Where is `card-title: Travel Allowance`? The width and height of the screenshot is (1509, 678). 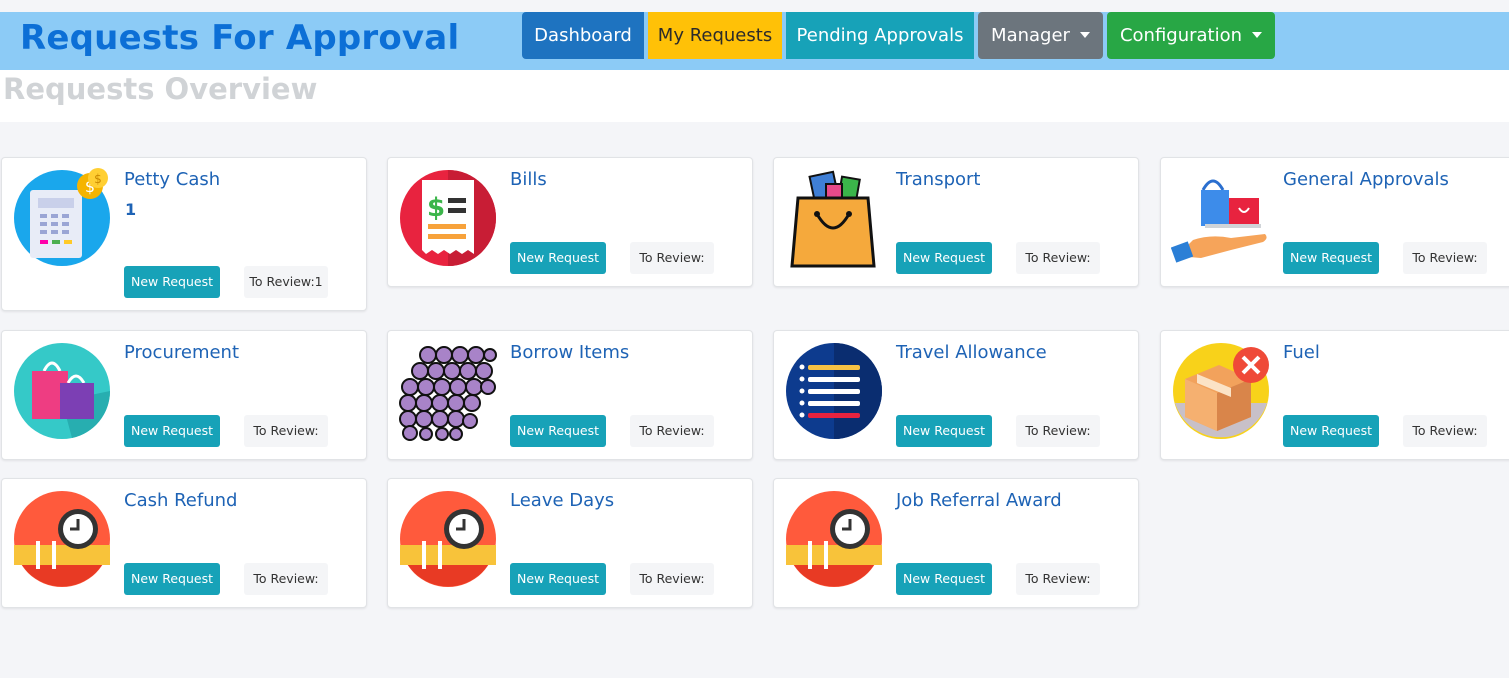 card-title: Travel Allowance is located at coordinates (971, 352).